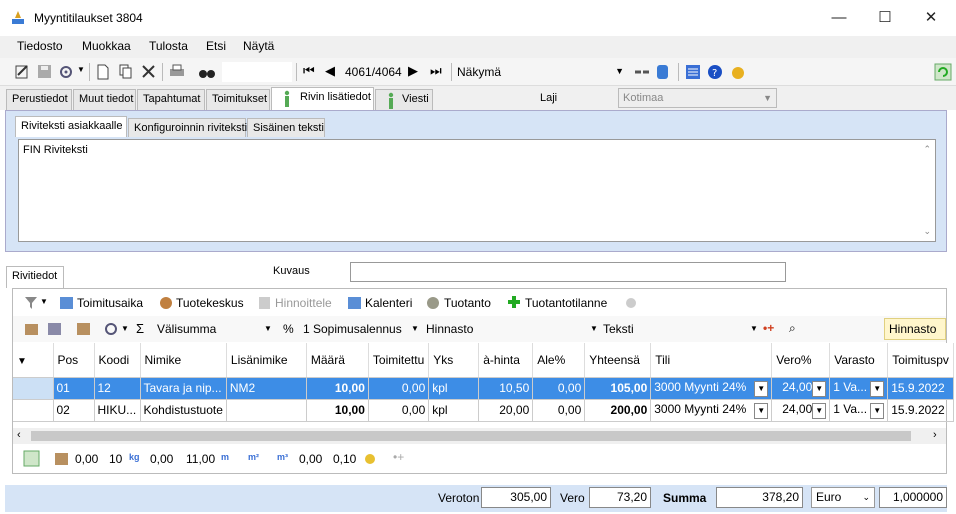 The image size is (956, 514). I want to click on new-document-icon, so click(103, 72).